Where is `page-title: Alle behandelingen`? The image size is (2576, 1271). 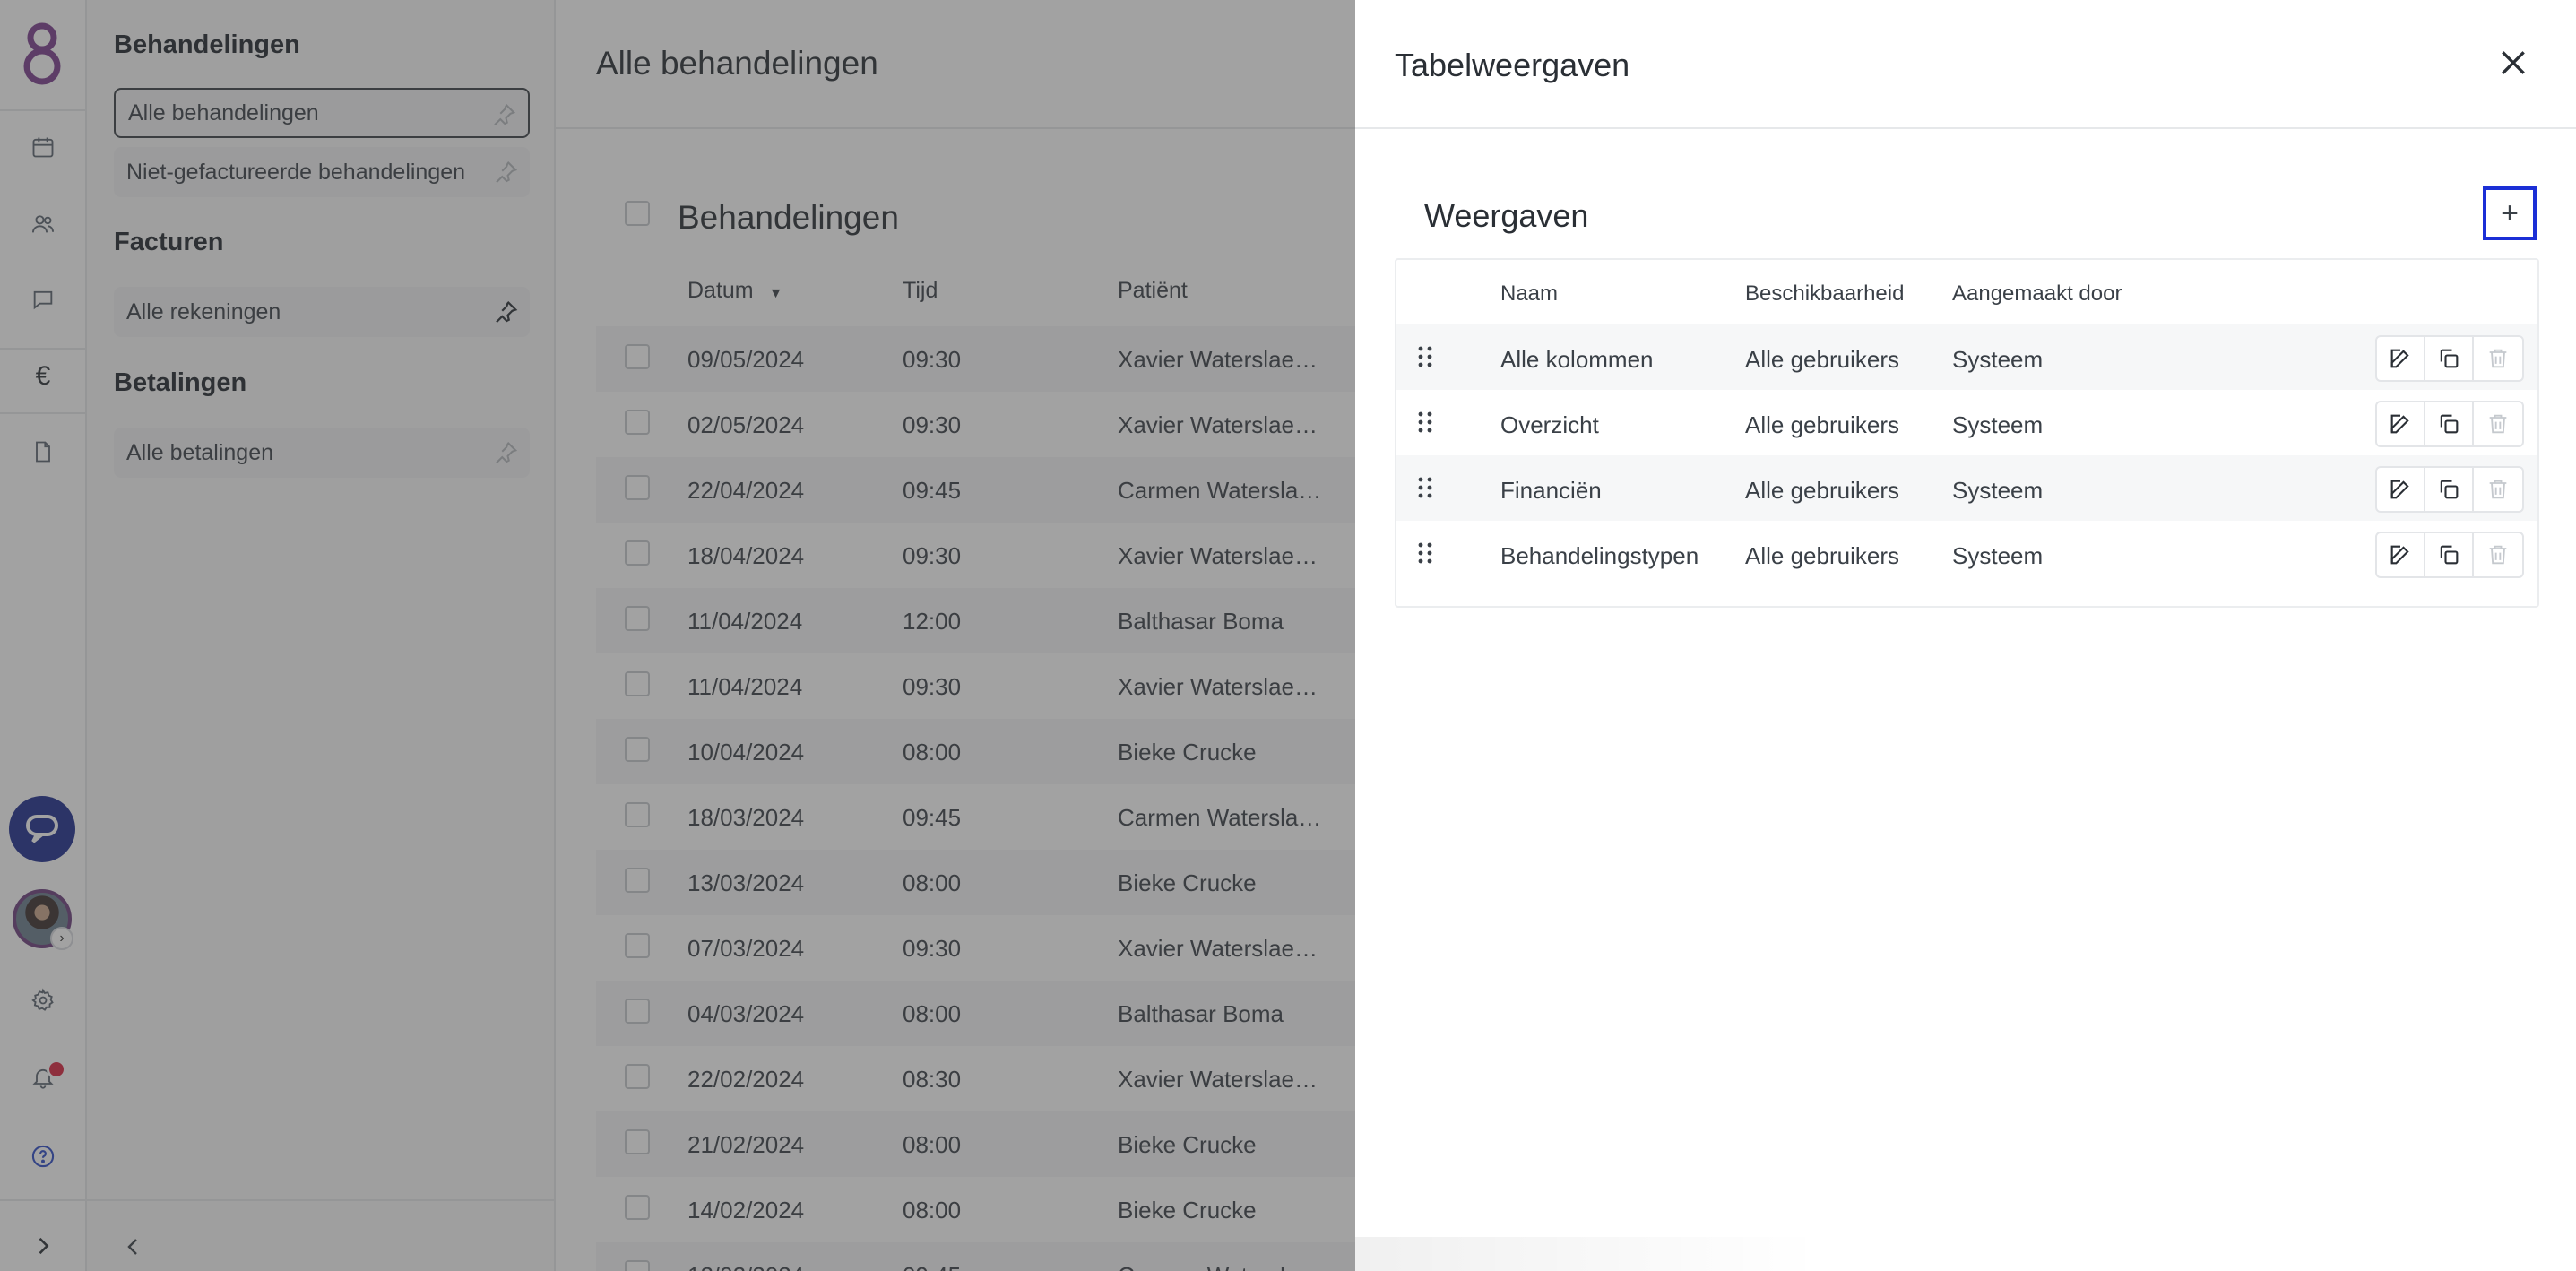
page-title: Alle behandelingen is located at coordinates (737, 63).